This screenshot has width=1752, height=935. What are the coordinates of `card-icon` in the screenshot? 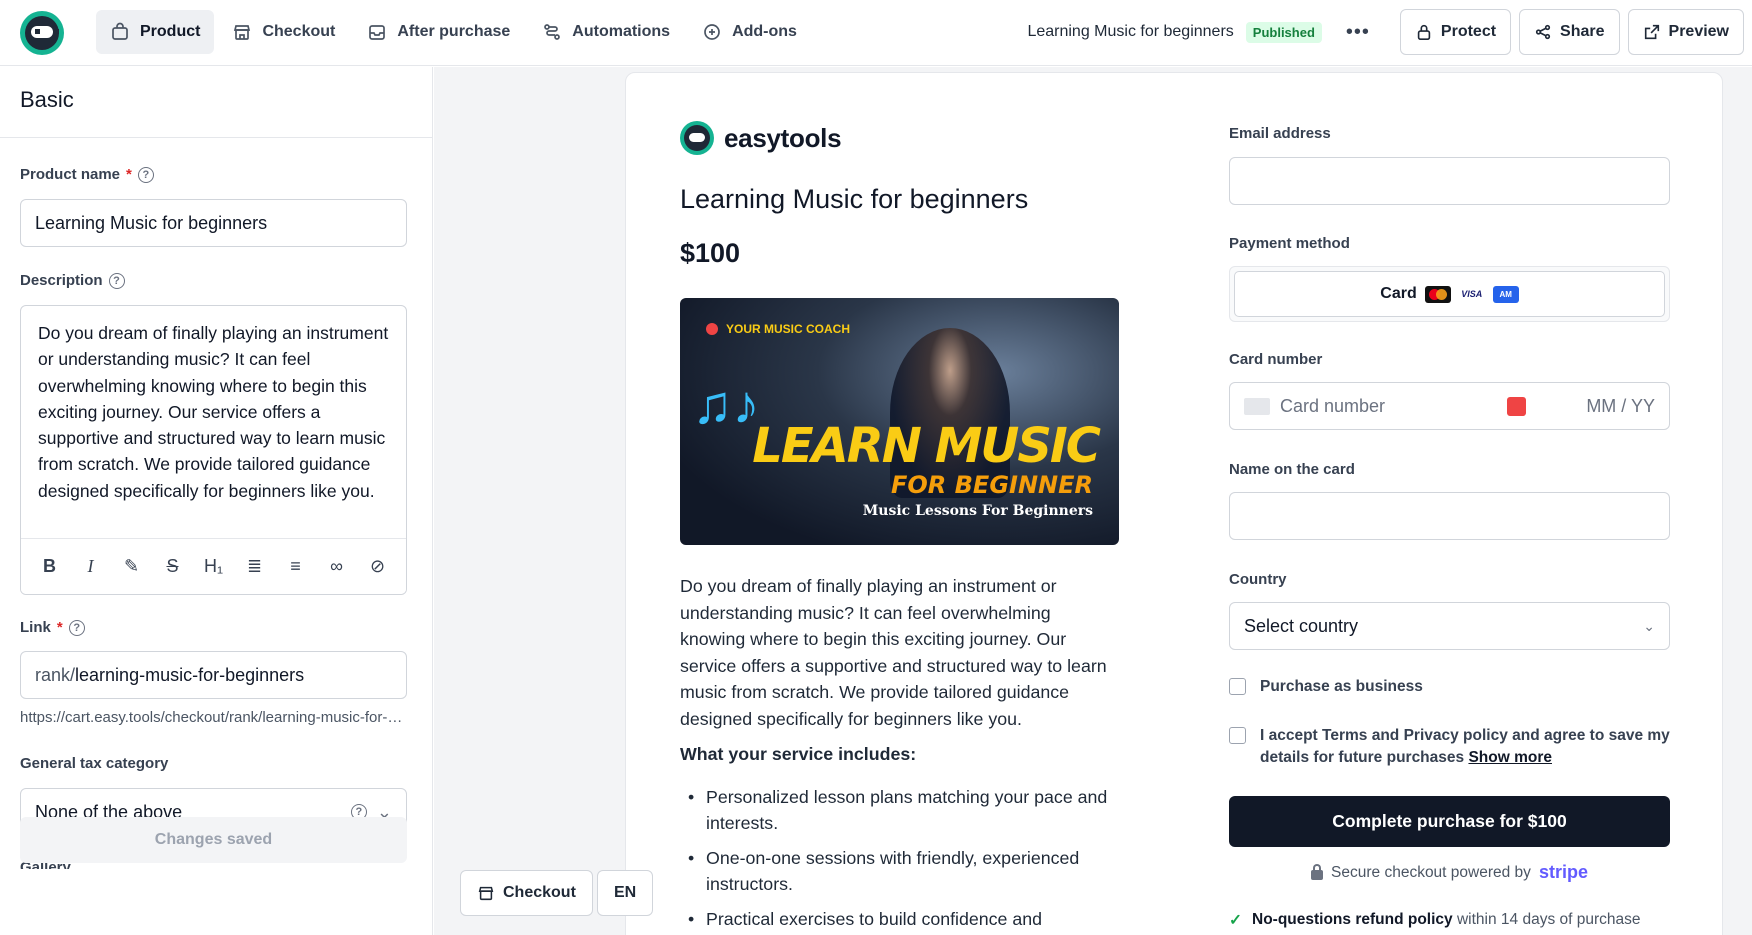 It's located at (1257, 406).